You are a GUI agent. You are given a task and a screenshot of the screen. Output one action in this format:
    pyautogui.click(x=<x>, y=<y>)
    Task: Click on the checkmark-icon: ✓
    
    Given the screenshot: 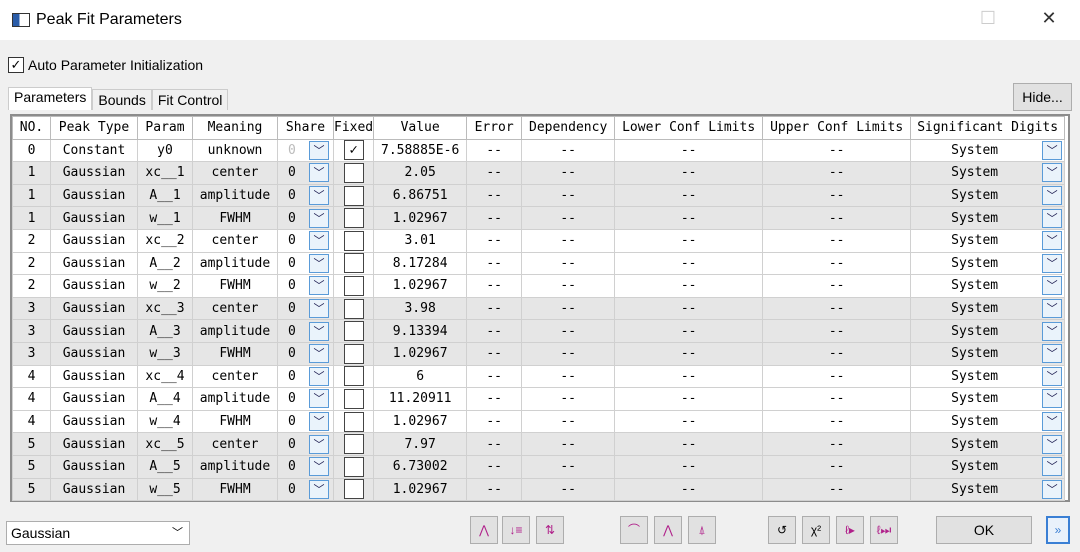 What is the action you would take?
    pyautogui.click(x=16, y=65)
    